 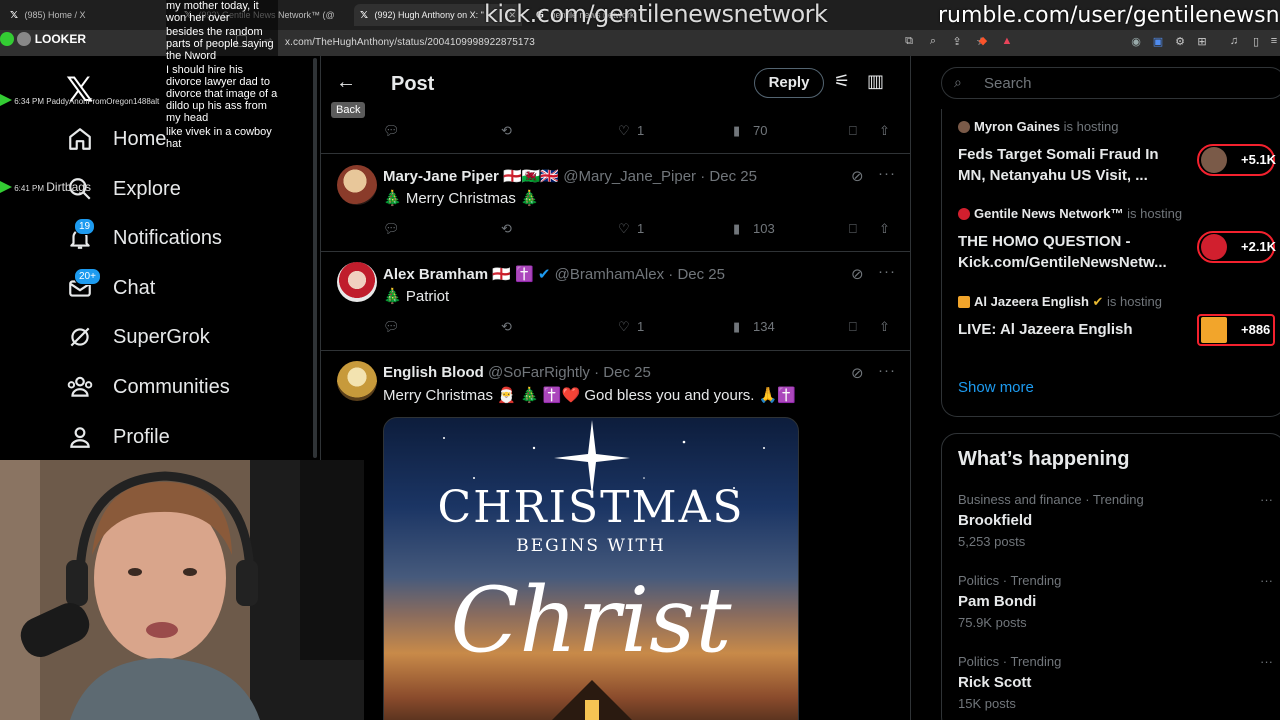 What do you see at coordinates (87, 276) in the screenshot?
I see `chat-count-badge: 20+` at bounding box center [87, 276].